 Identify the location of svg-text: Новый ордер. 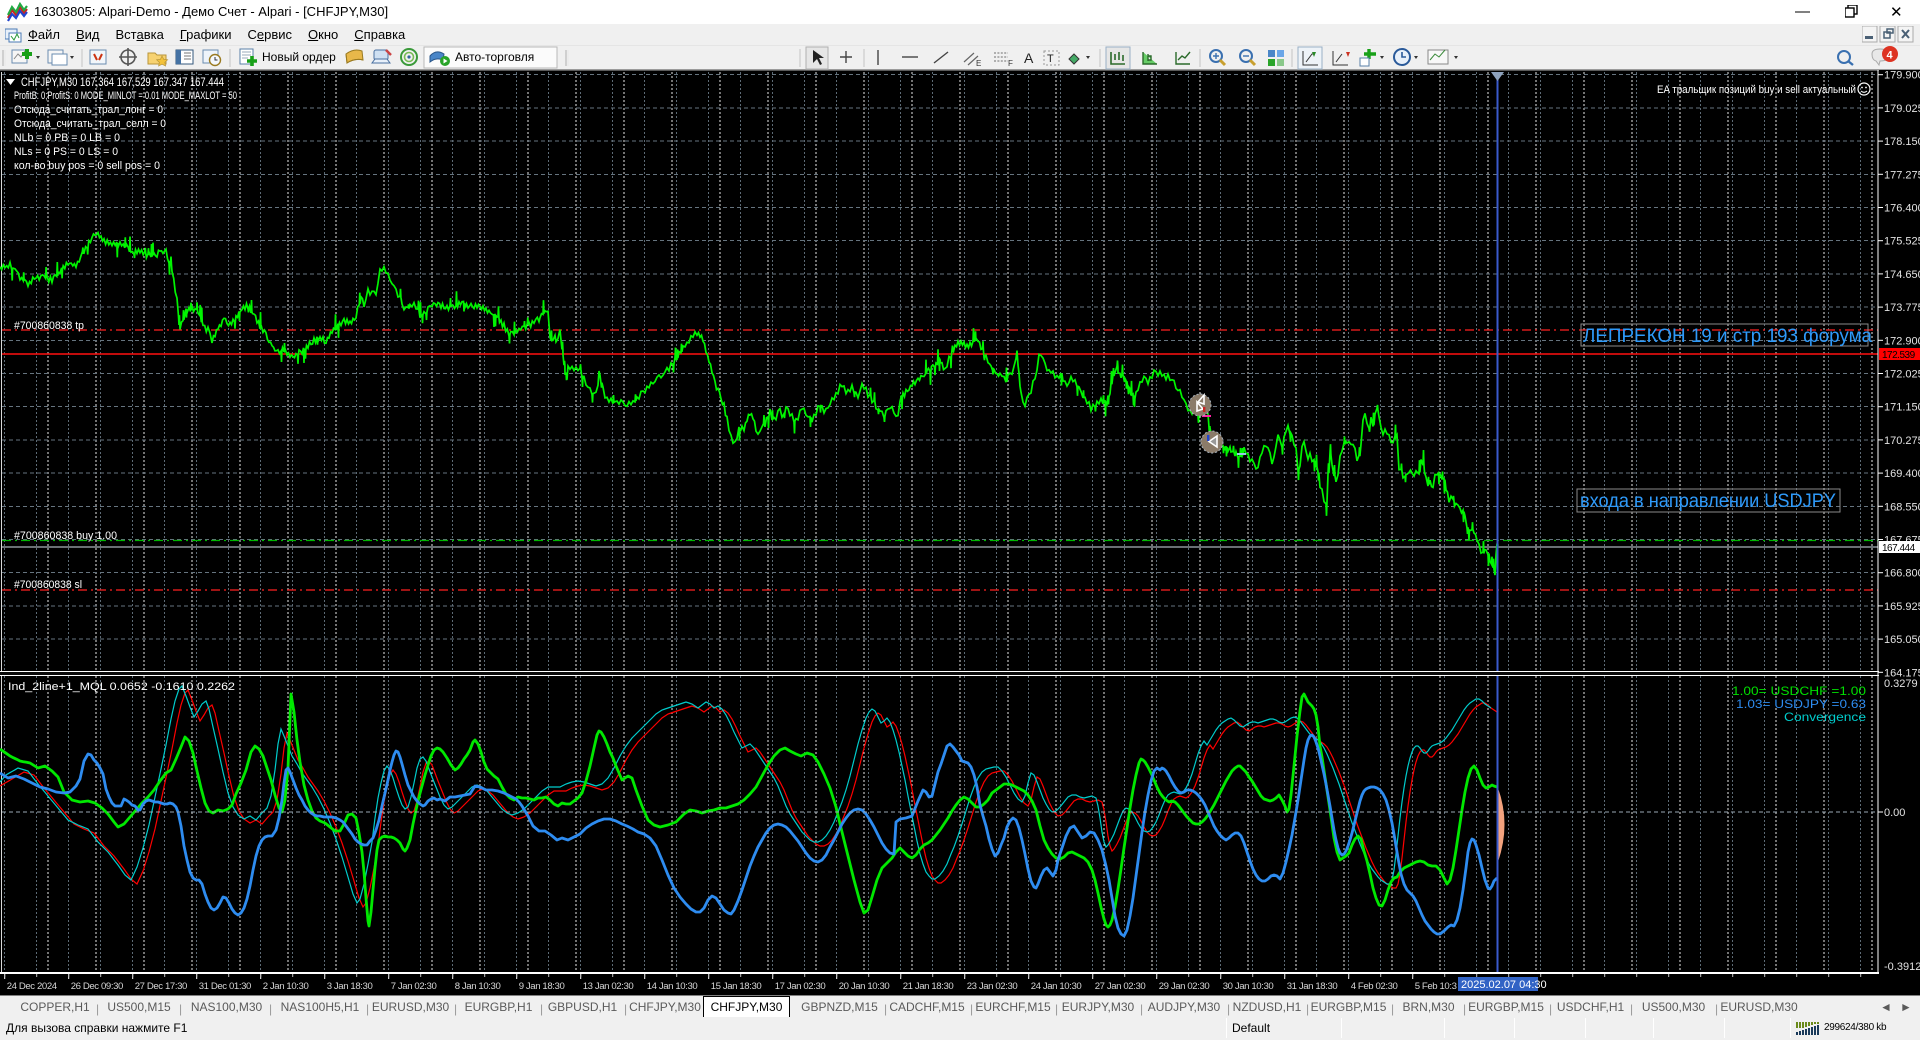
(299, 57).